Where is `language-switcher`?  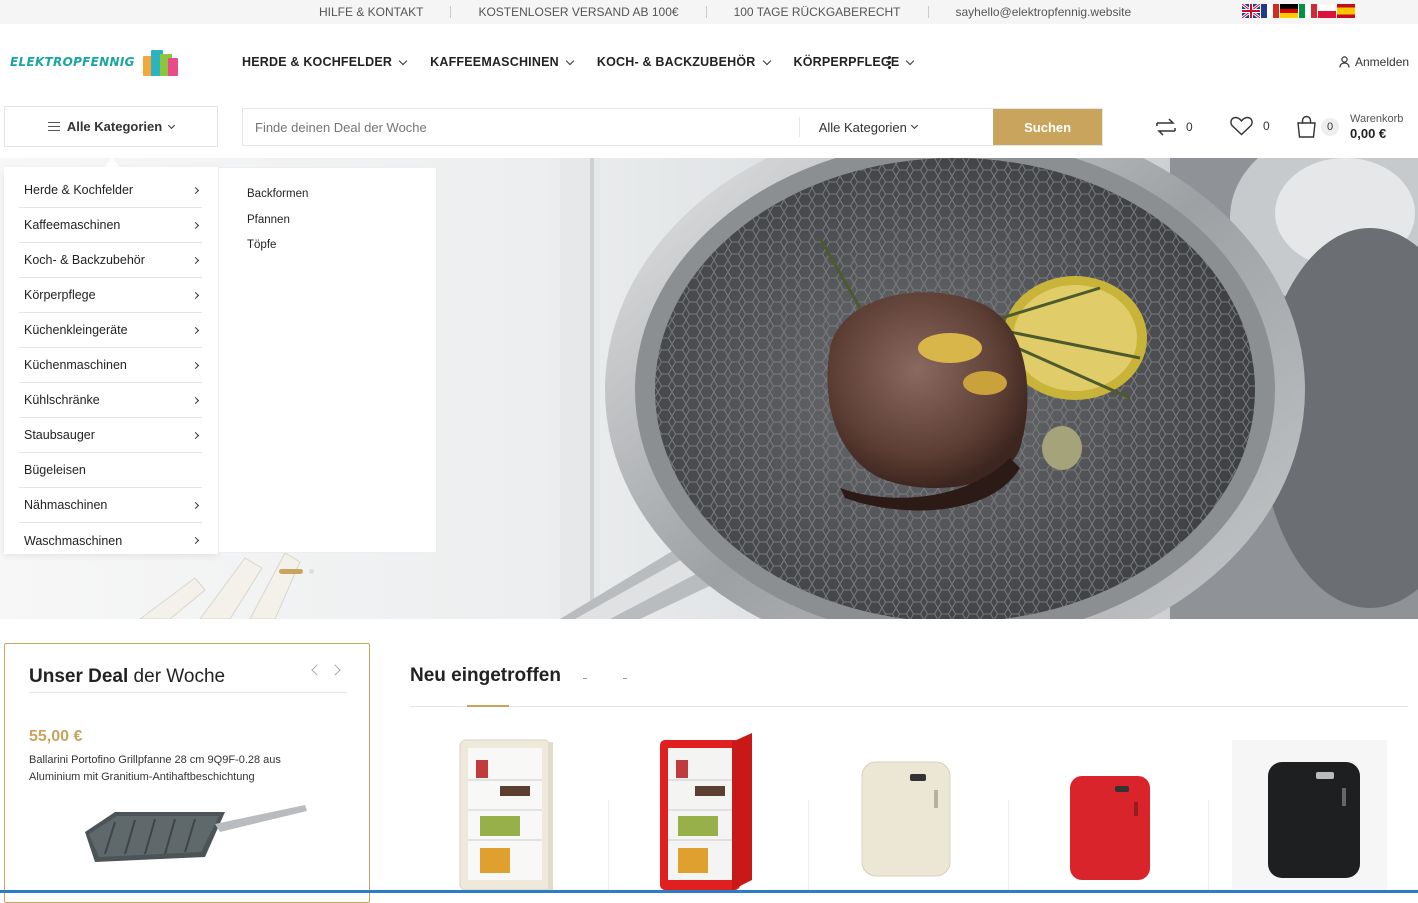
language-switcher is located at coordinates (1298, 11).